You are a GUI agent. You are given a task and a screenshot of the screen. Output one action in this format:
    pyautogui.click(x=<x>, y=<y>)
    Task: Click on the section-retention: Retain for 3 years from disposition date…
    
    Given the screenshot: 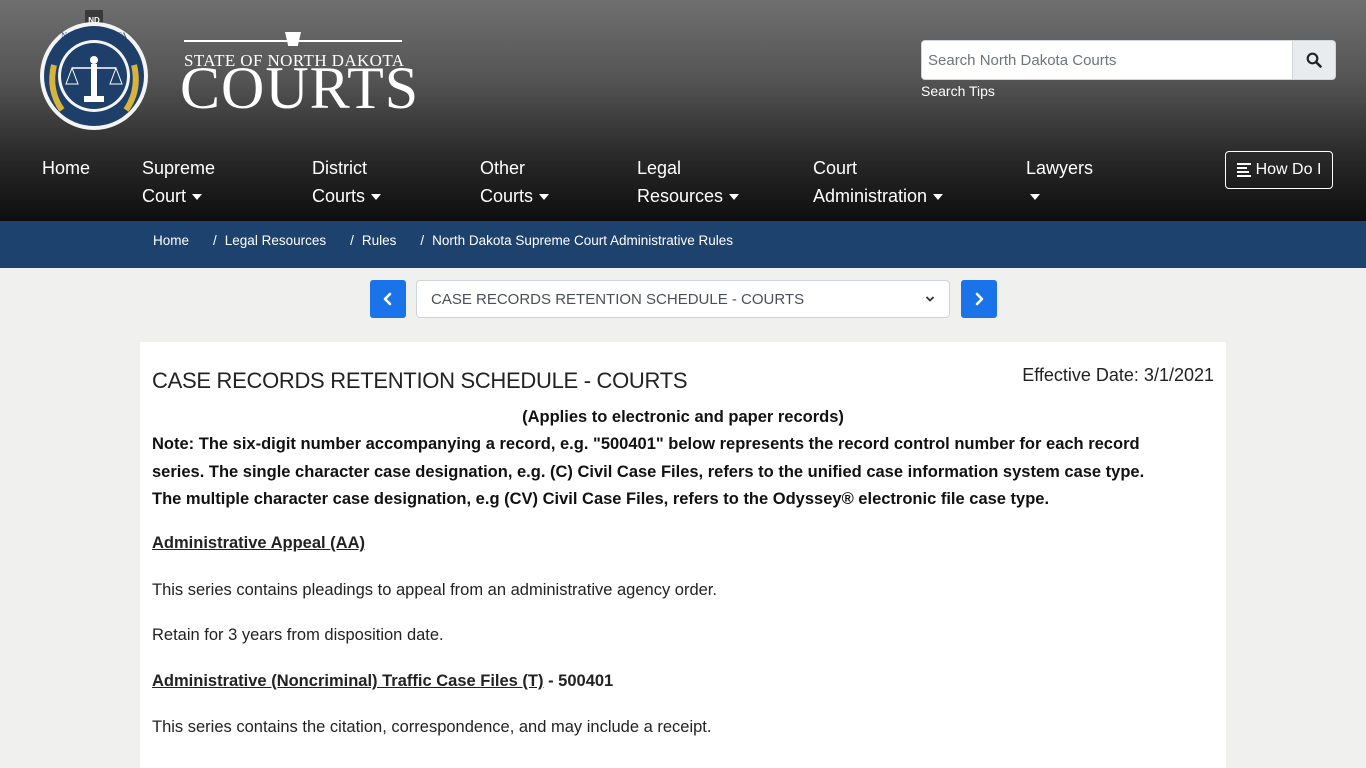 What is the action you would take?
    pyautogui.click(x=298, y=635)
    